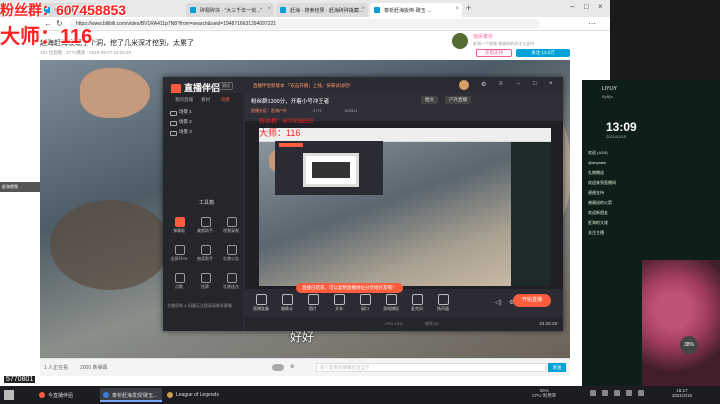 This screenshot has height=404, width=720. I want to click on image-button: 图片, so click(313, 304).